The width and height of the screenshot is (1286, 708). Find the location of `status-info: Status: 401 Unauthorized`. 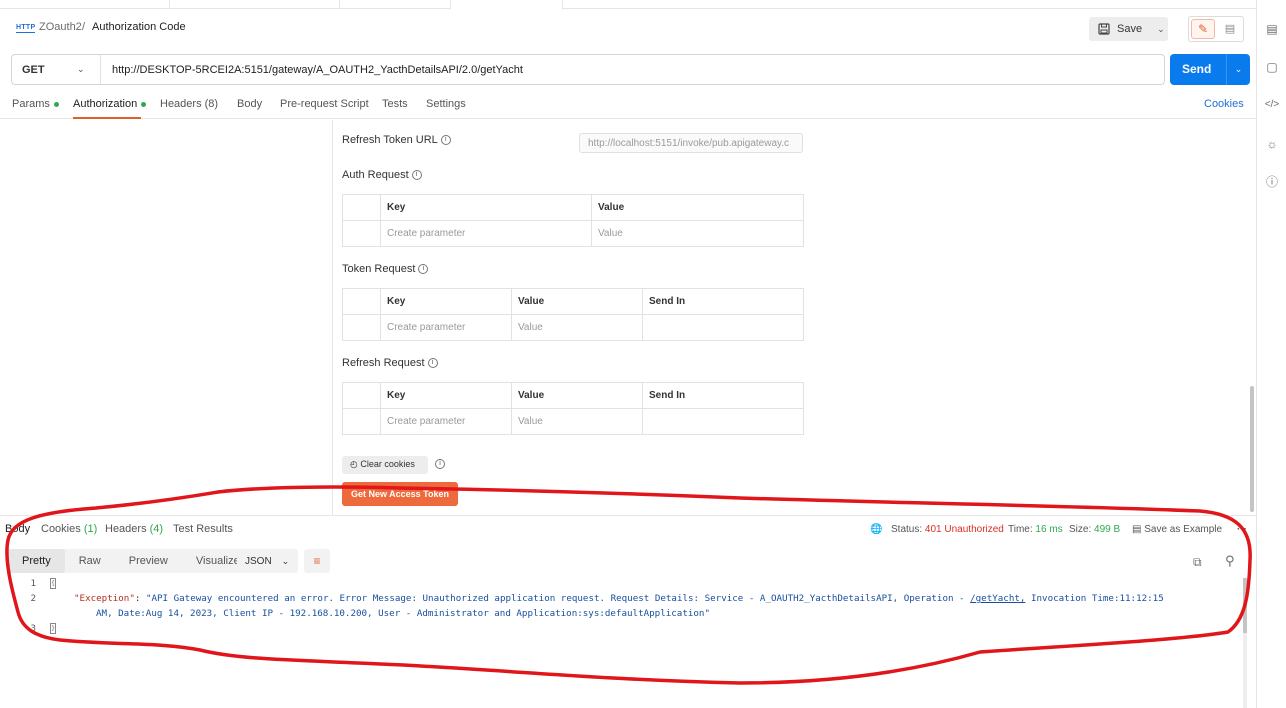

status-info: Status: 401 Unauthorized is located at coordinates (947, 529).